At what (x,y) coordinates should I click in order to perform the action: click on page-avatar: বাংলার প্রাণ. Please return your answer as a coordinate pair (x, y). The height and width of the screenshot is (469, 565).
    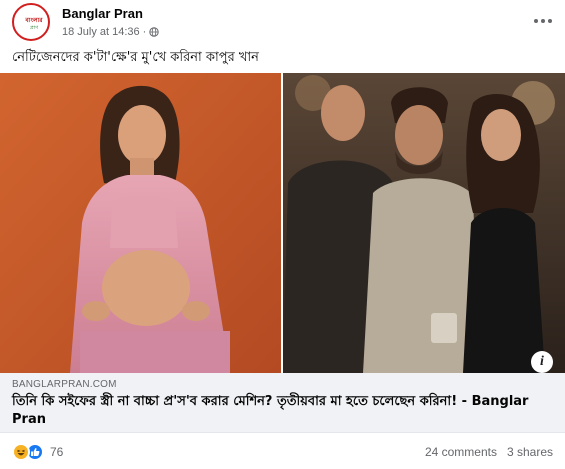
    Looking at the image, I should click on (31, 22).